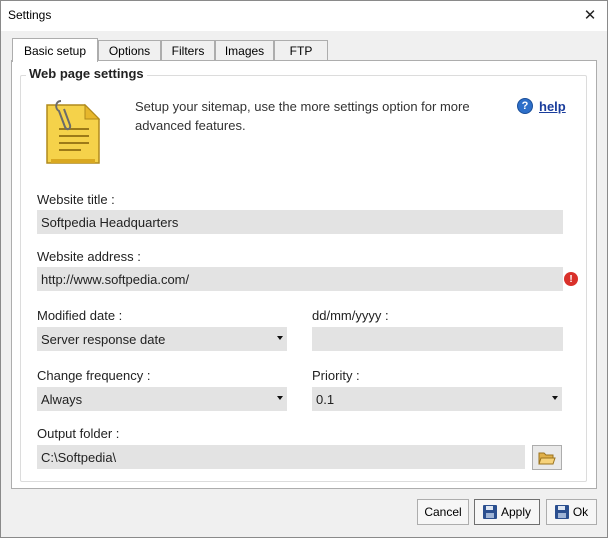 The height and width of the screenshot is (538, 608). What do you see at coordinates (94, 375) in the screenshot?
I see `change-frequency-label: Change frequency :` at bounding box center [94, 375].